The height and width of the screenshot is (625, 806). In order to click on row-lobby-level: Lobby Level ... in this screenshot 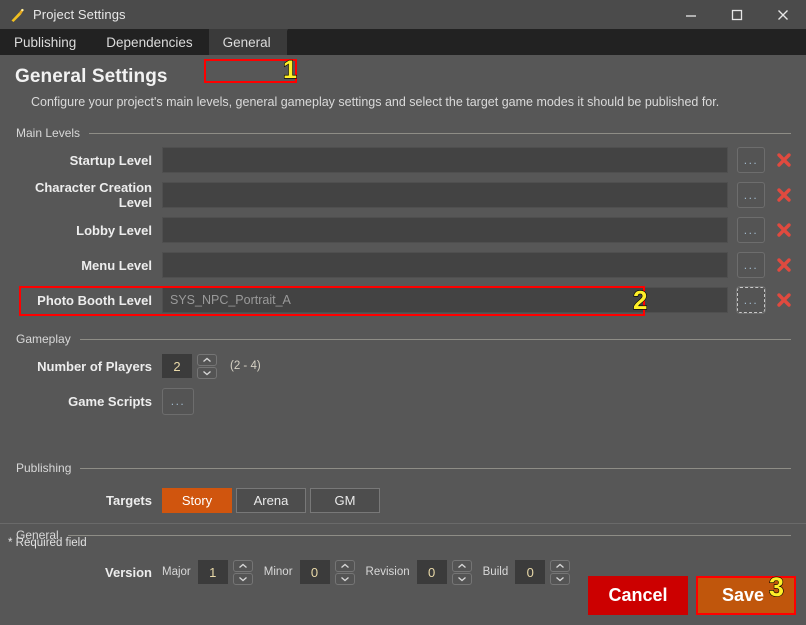, I will do `click(403, 230)`.